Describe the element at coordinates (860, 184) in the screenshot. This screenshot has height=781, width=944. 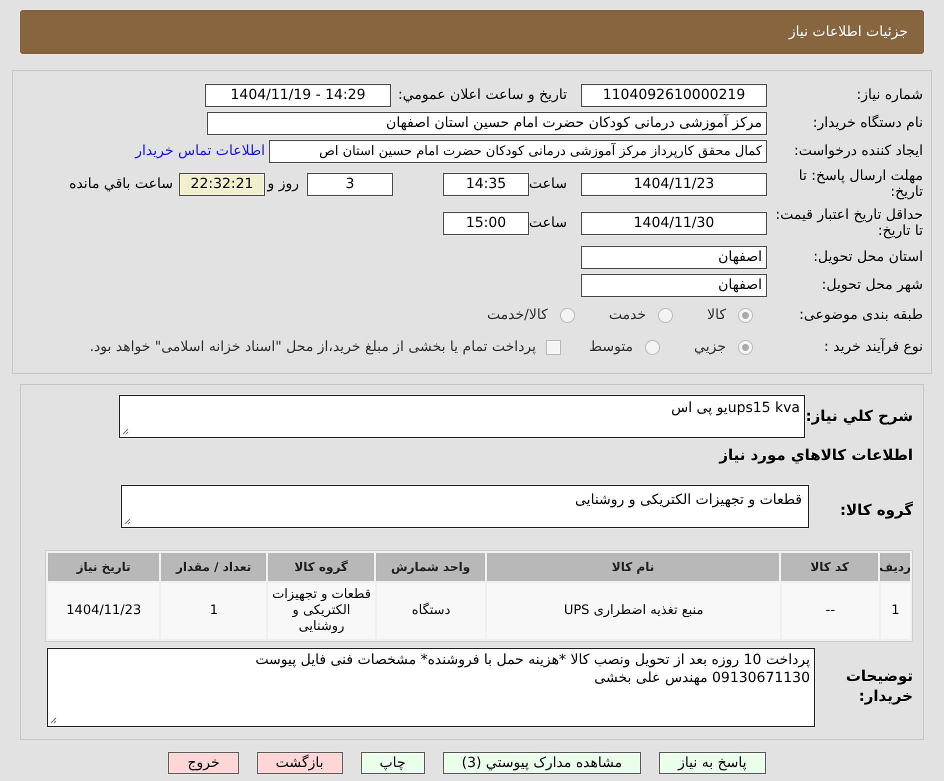
I see `field-label: مهلت ارسال پاسخ: تا تاریخ:` at that location.